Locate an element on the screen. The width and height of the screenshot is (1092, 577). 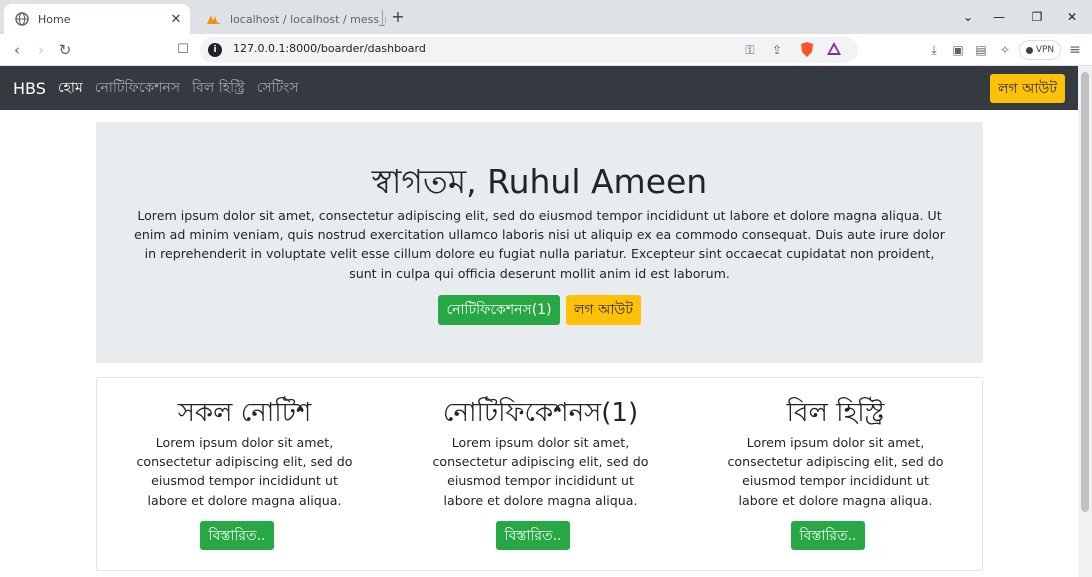
brave-shield-icon is located at coordinates (807, 50).